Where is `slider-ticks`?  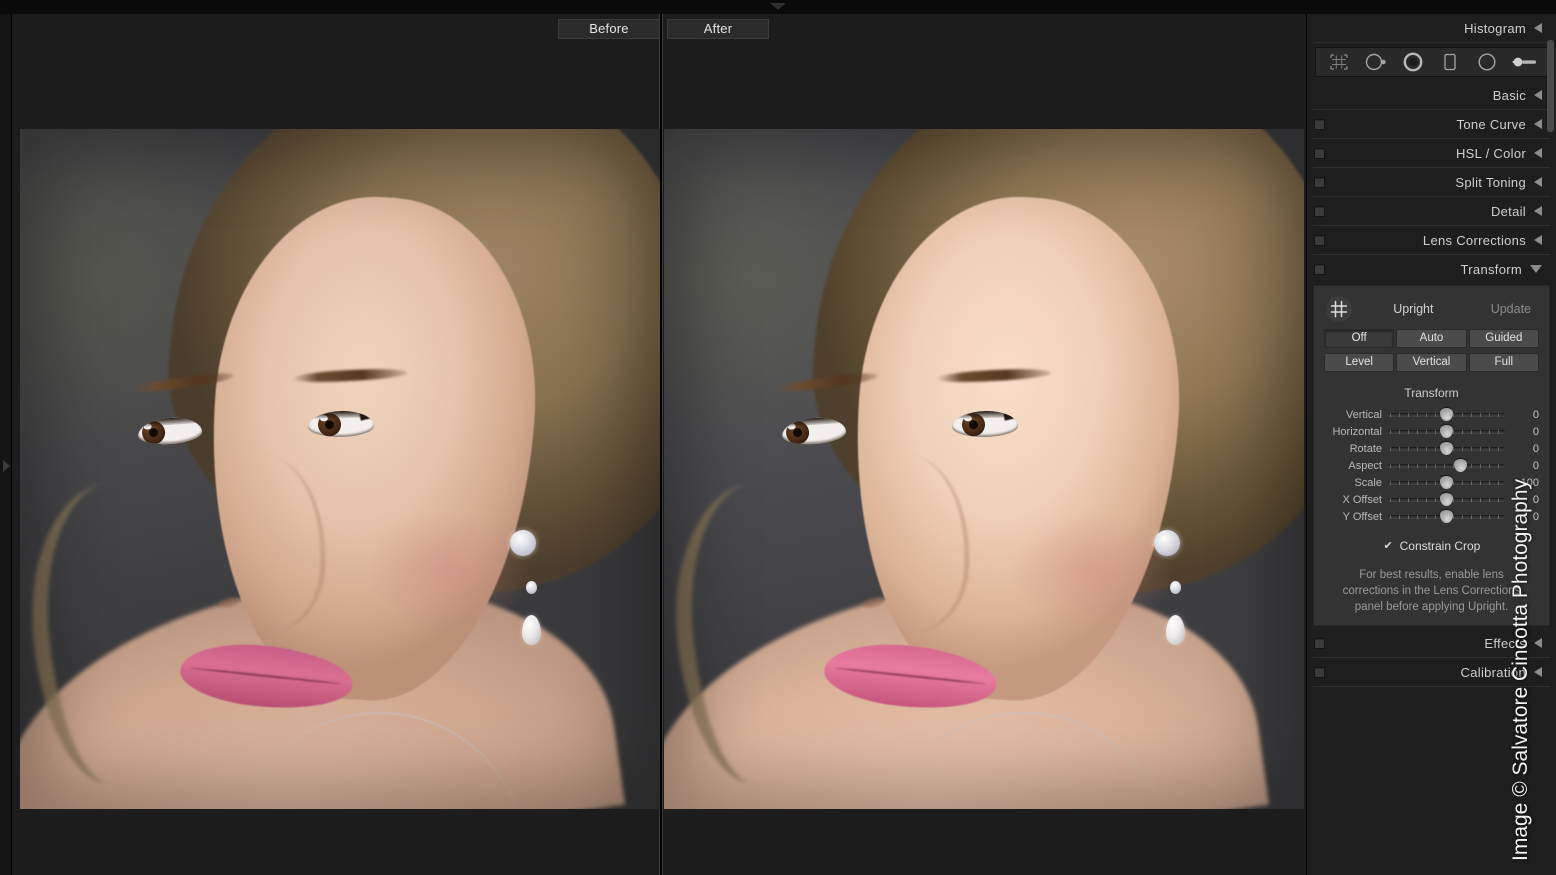
slider-ticks is located at coordinates (1446, 466).